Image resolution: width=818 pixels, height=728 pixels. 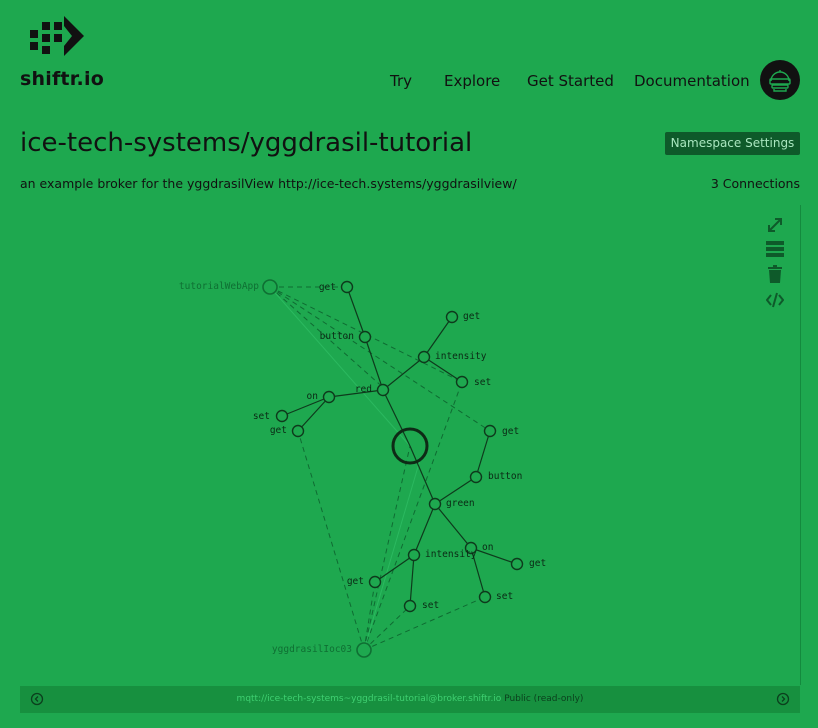 What do you see at coordinates (775, 249) in the screenshot?
I see `layout-list-icon` at bounding box center [775, 249].